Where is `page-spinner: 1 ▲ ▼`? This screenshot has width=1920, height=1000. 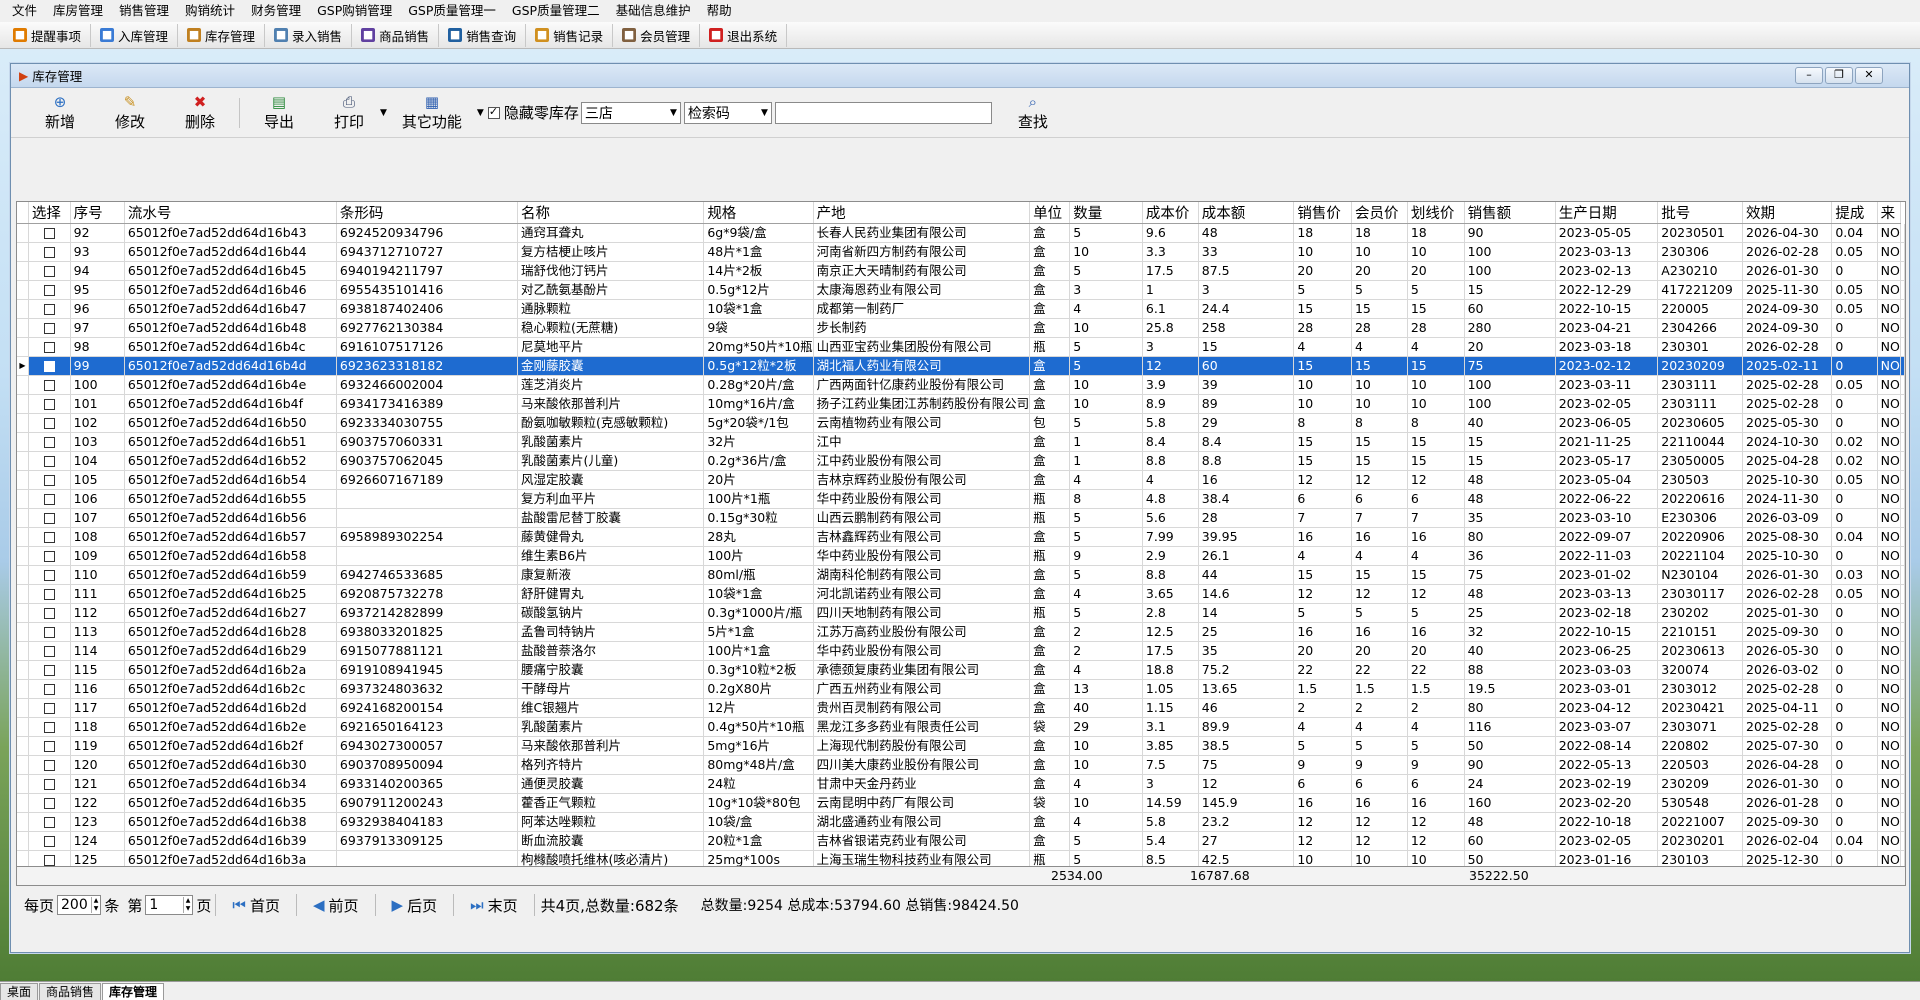 page-spinner: 1 ▲ ▼ is located at coordinates (169, 905).